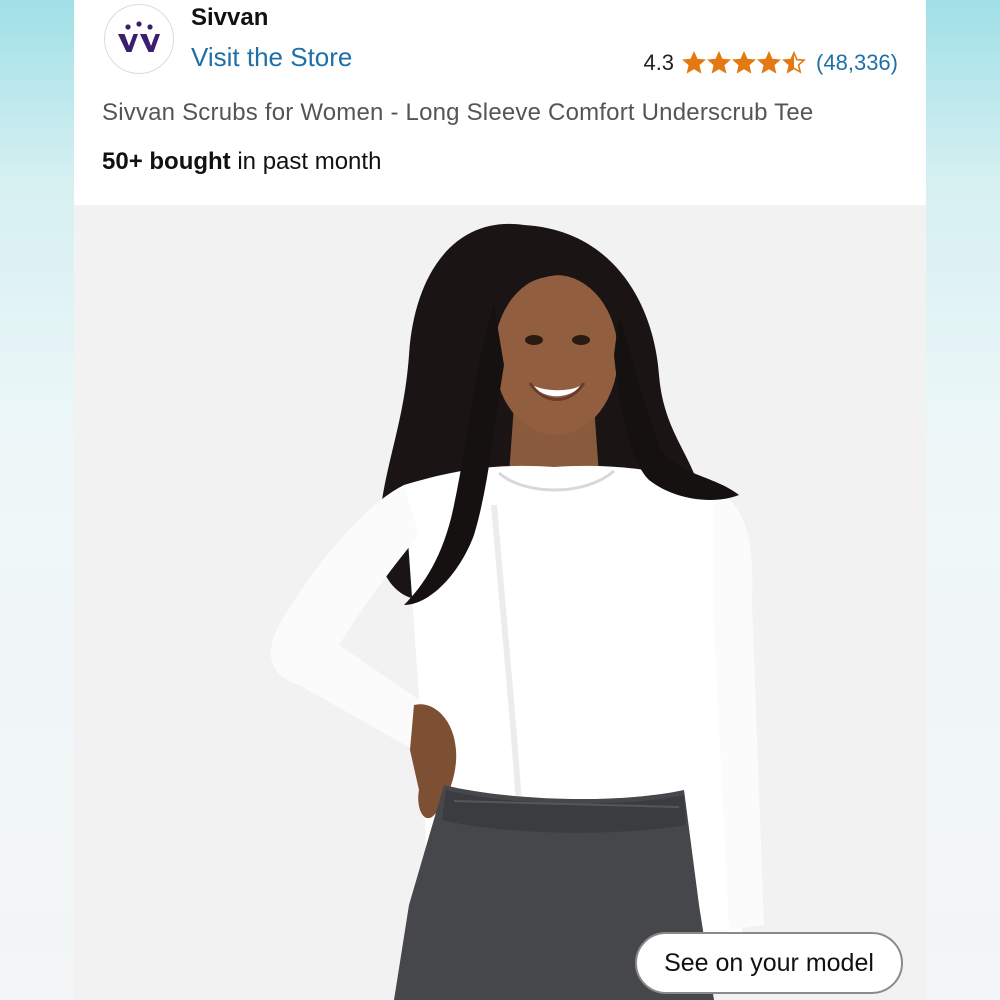 This screenshot has width=1000, height=1000. What do you see at coordinates (794, 62) in the screenshot?
I see `star-half-icon` at bounding box center [794, 62].